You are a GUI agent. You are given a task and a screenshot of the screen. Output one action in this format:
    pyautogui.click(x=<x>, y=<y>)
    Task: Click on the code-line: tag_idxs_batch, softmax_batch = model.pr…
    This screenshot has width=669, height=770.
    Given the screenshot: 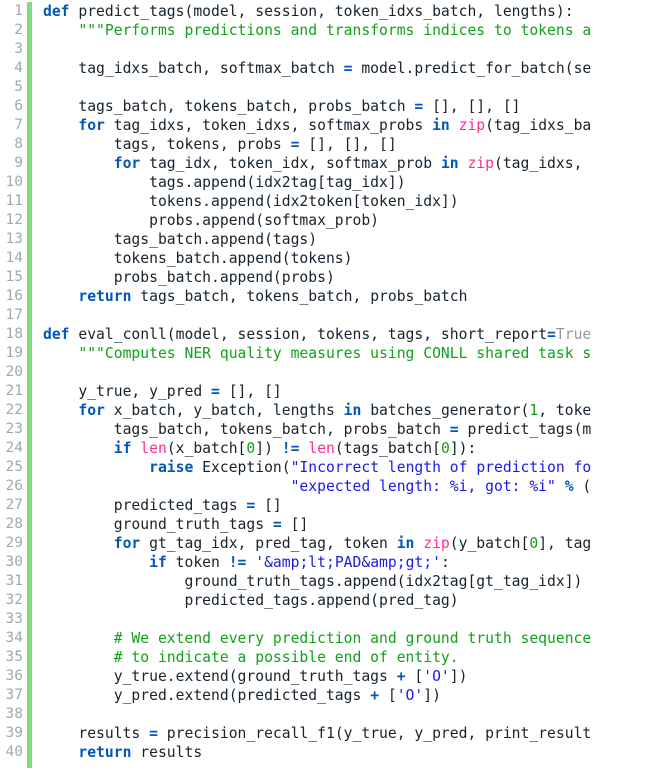 What is the action you would take?
    pyautogui.click(x=356, y=68)
    